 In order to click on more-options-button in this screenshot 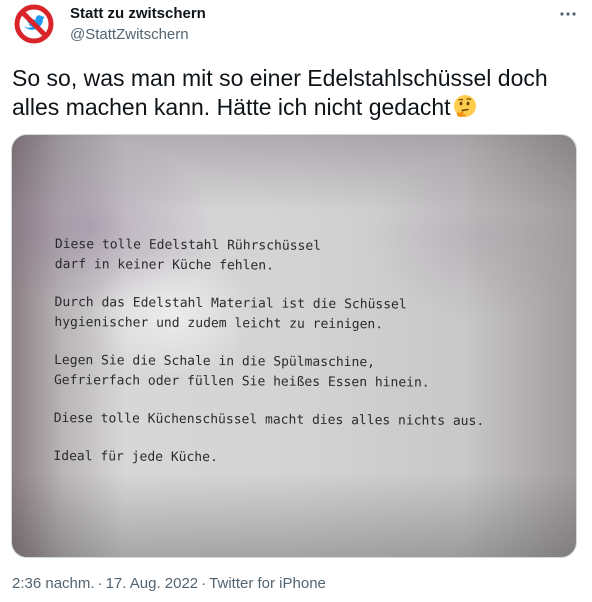, I will do `click(568, 14)`.